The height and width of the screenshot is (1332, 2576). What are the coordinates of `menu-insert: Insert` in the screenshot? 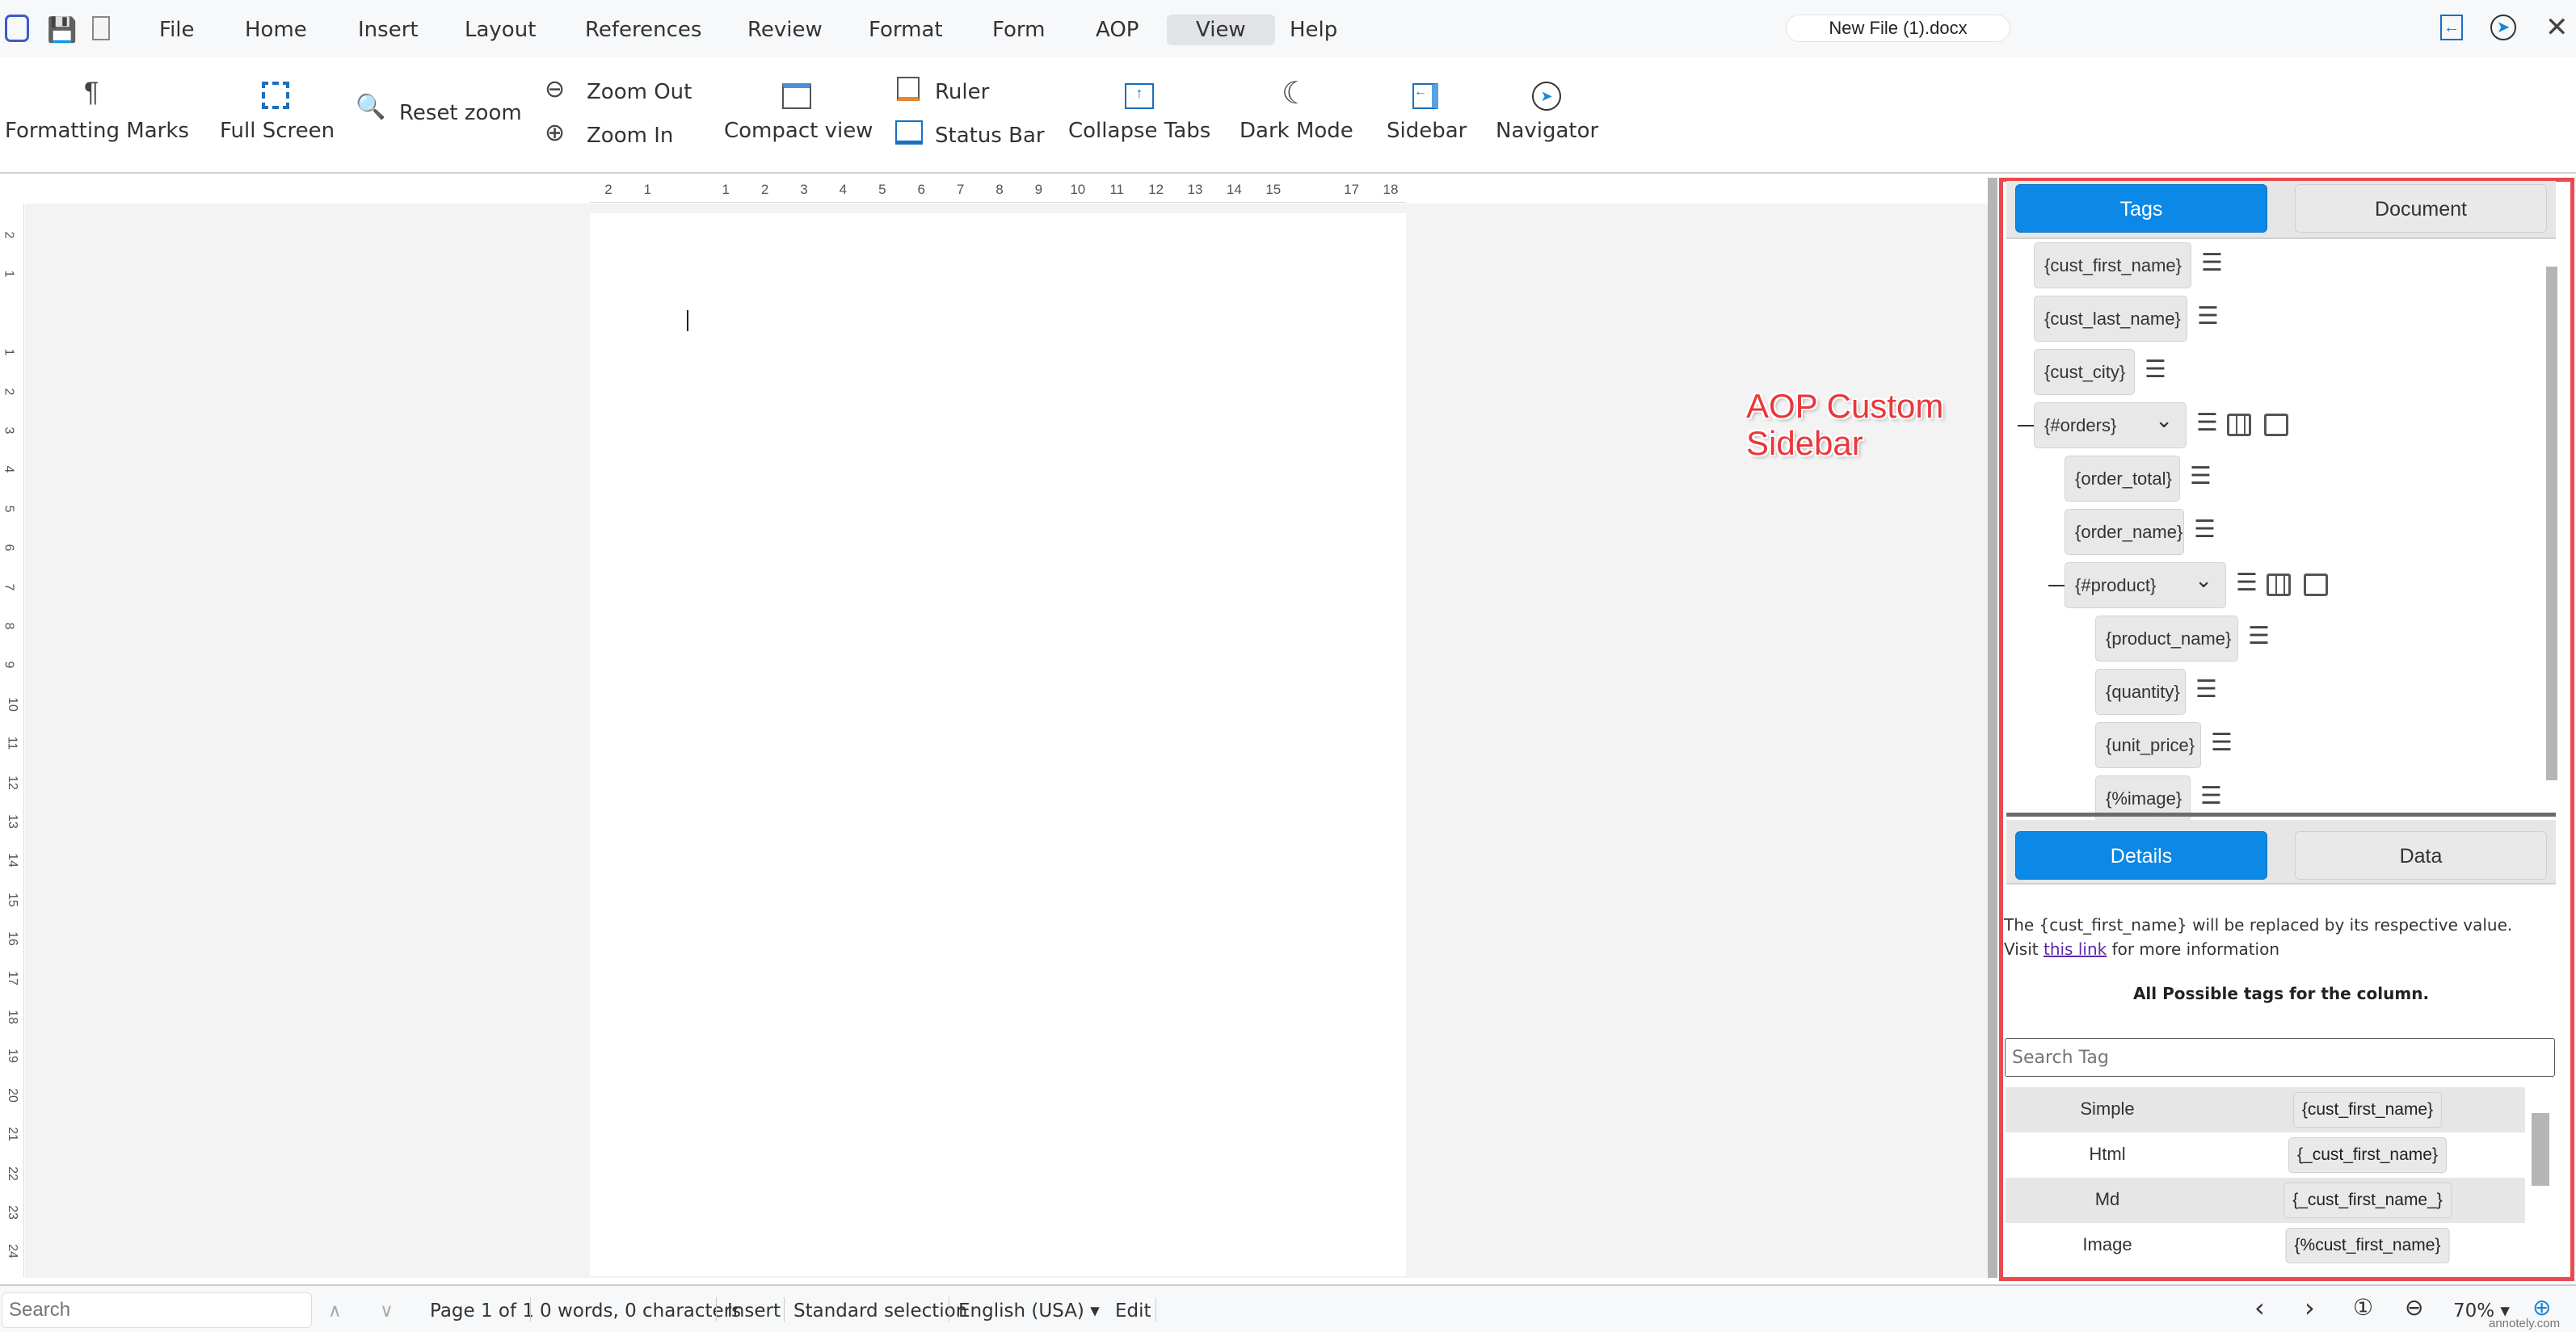 It's located at (388, 30).